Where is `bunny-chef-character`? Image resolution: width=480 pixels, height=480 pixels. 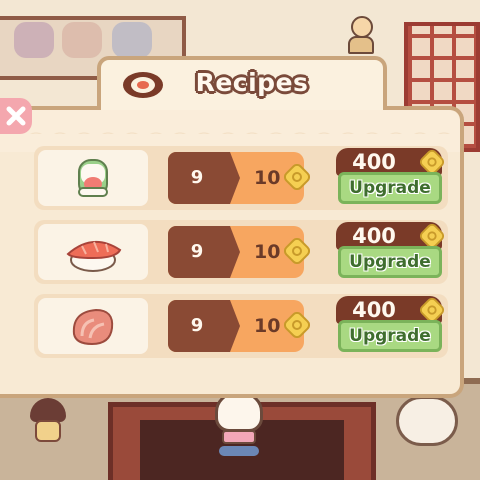 bunny-chef-character is located at coordinates (239, 424).